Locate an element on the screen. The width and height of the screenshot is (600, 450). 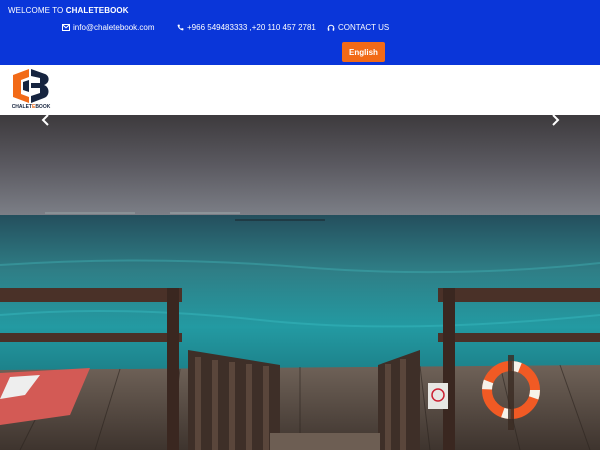
envelope-icon is located at coordinates (66, 28).